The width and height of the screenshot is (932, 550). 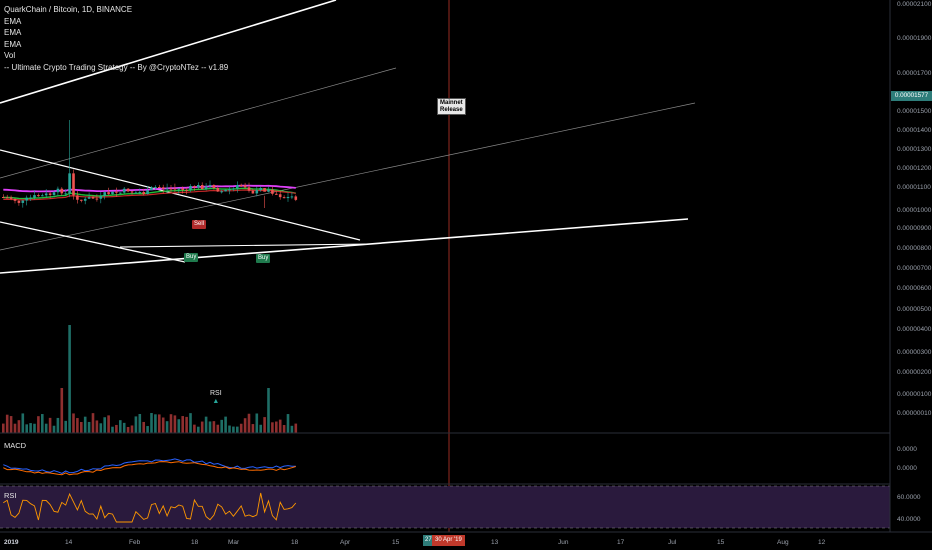 What do you see at coordinates (914, 268) in the screenshot?
I see `price-label: 0.00000700` at bounding box center [914, 268].